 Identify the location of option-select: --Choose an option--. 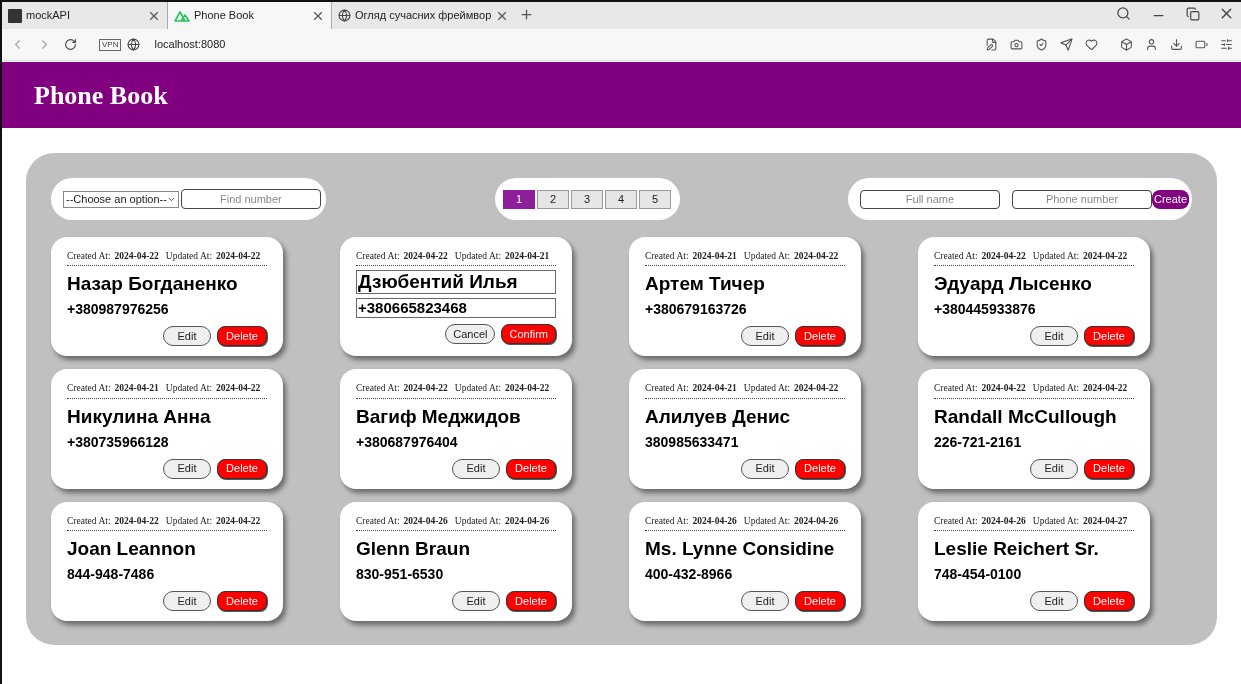
(121, 199).